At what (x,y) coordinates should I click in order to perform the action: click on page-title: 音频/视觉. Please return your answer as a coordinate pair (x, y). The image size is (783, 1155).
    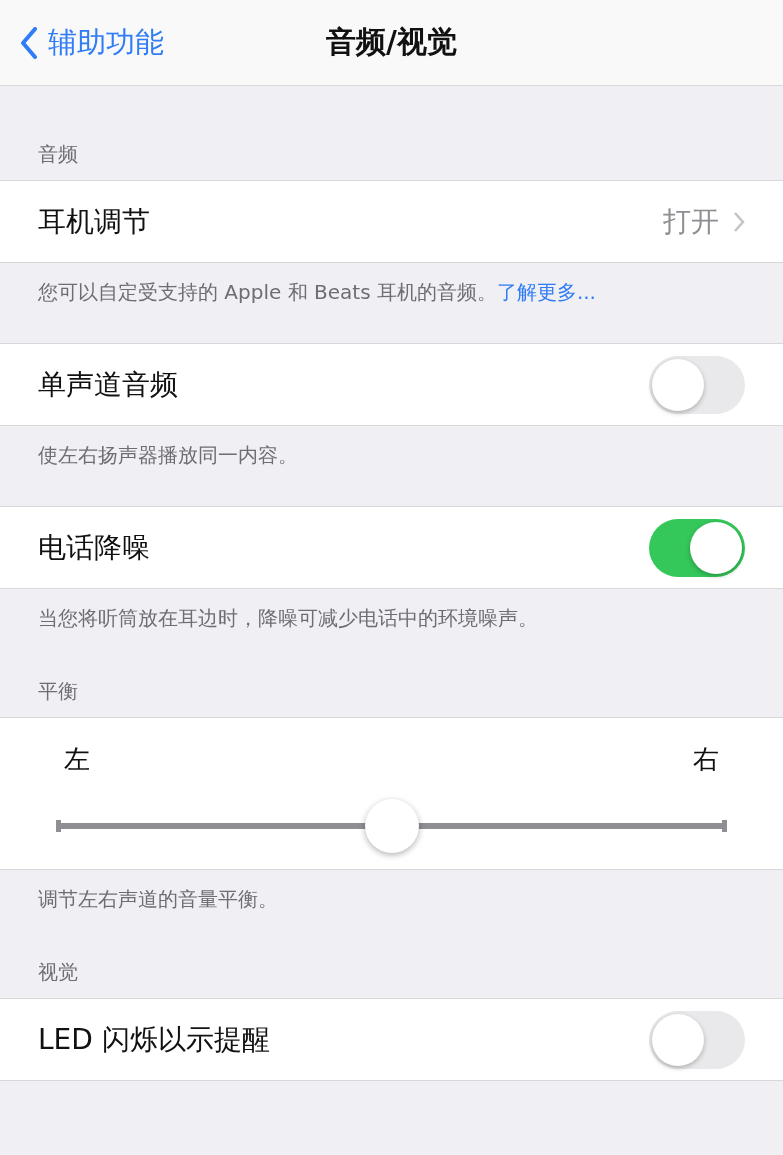
    Looking at the image, I should click on (391, 42).